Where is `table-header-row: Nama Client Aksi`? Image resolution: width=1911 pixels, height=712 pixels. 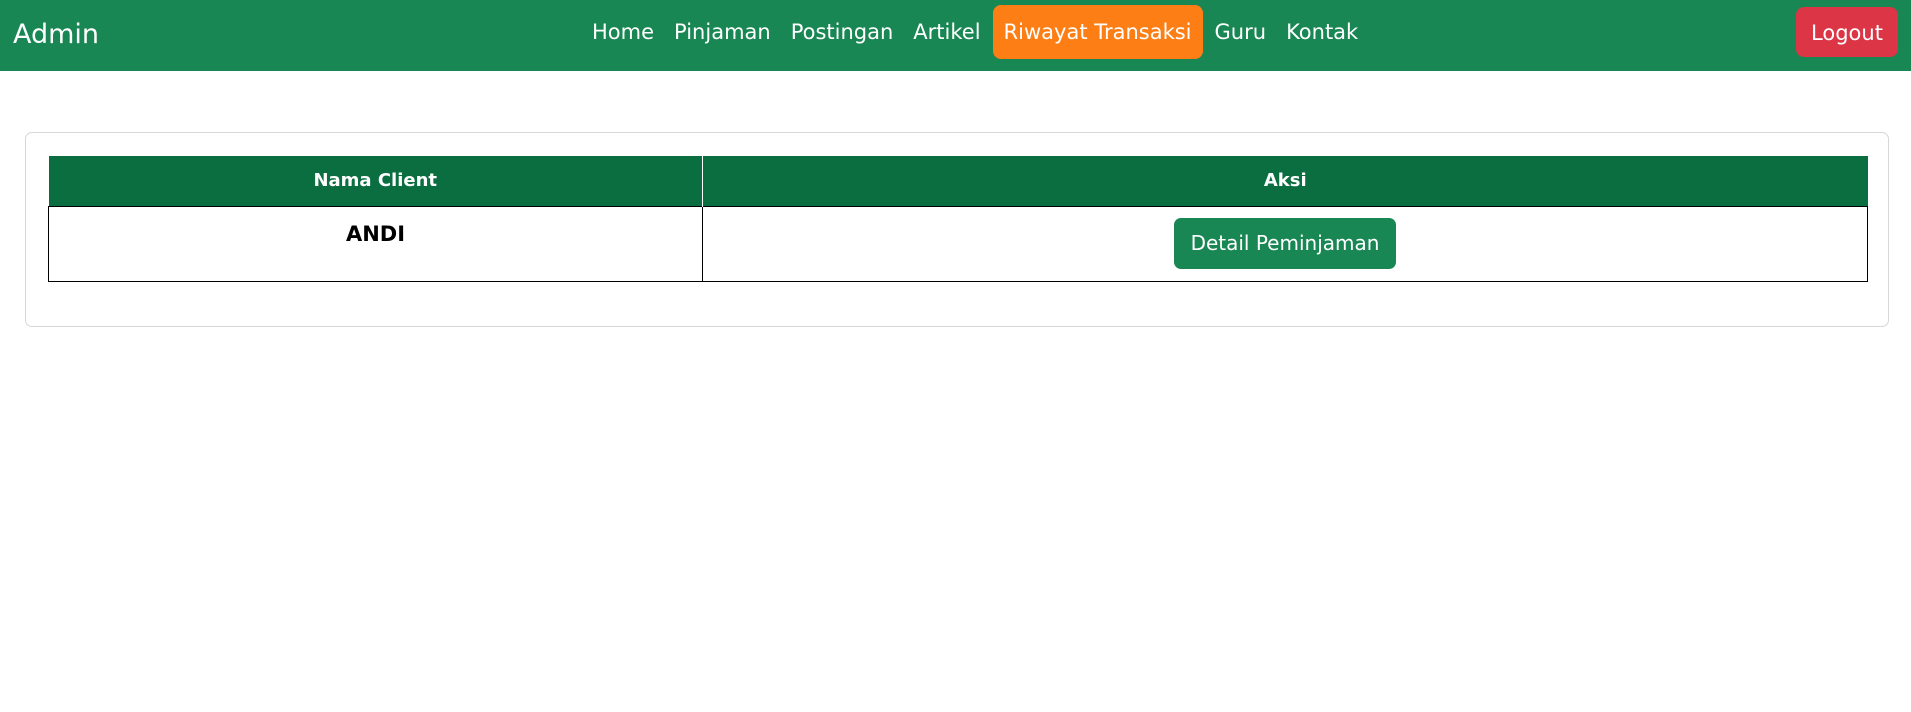
table-header-row: Nama Client Aksi is located at coordinates (958, 181).